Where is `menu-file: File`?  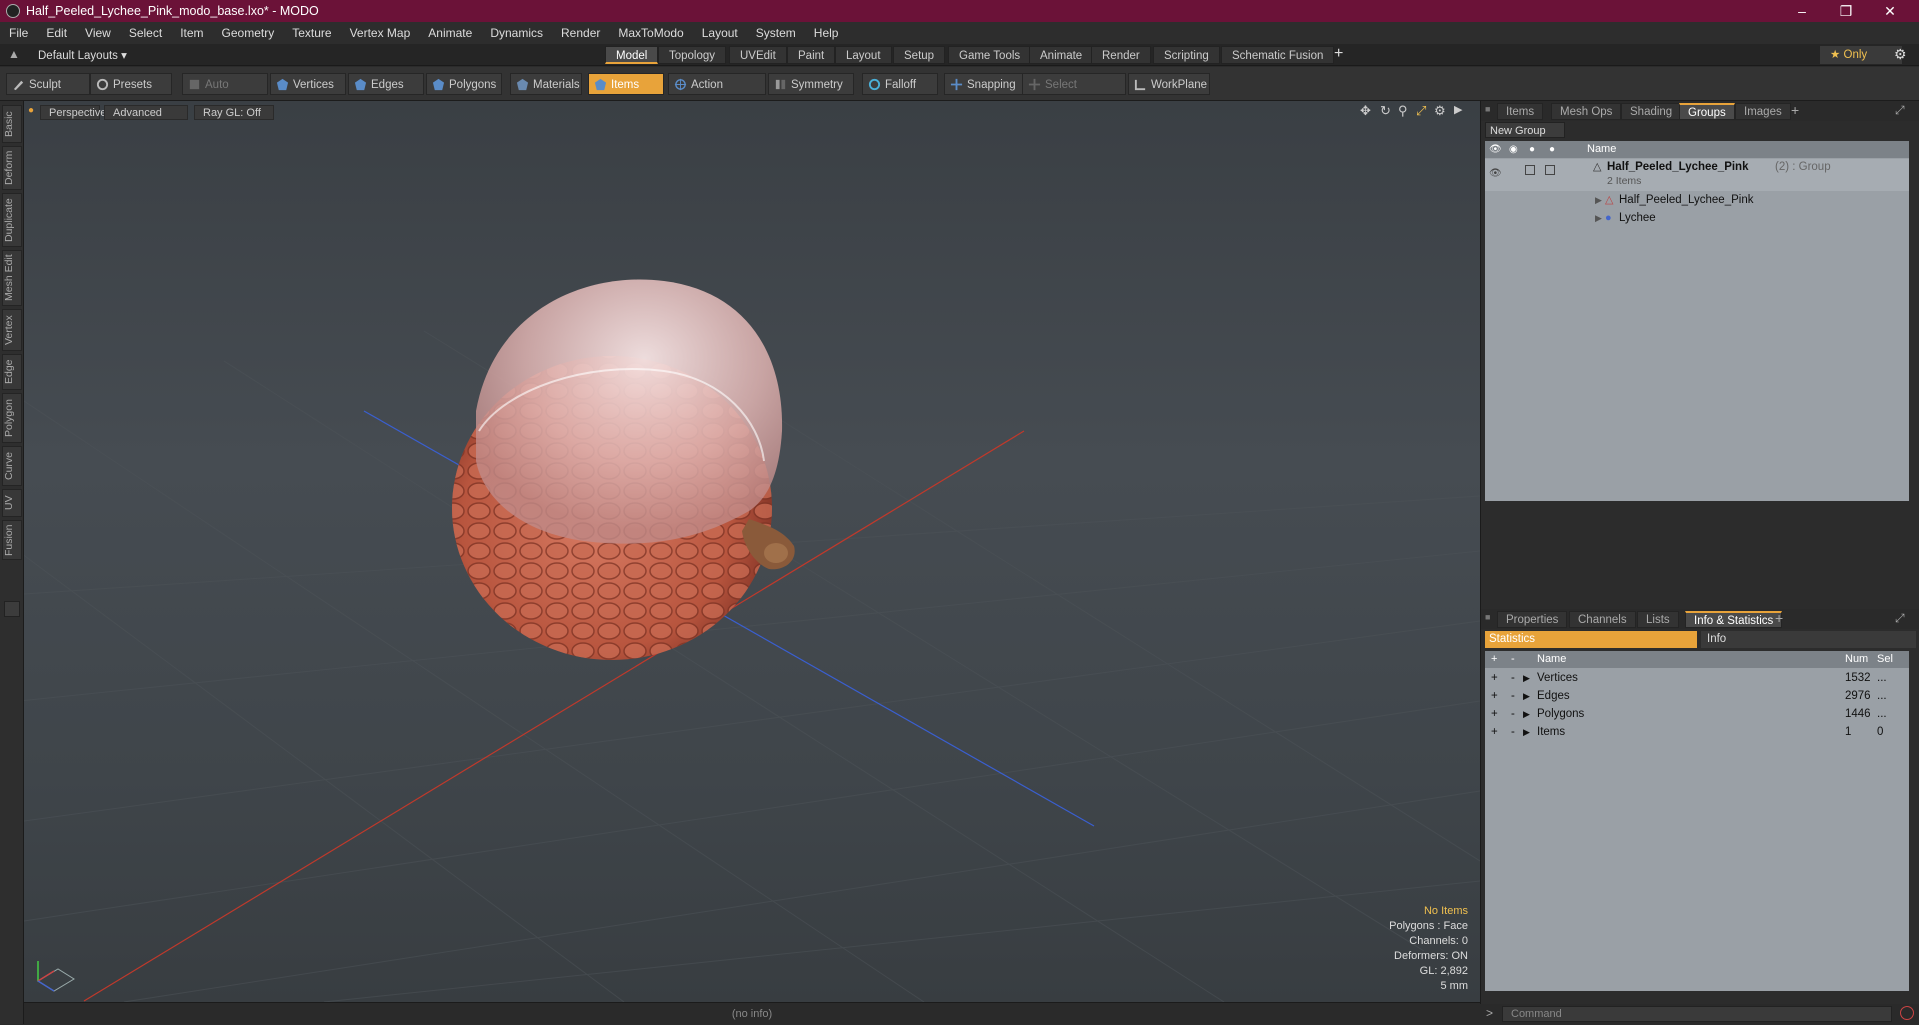
menu-file: File is located at coordinates (18, 33).